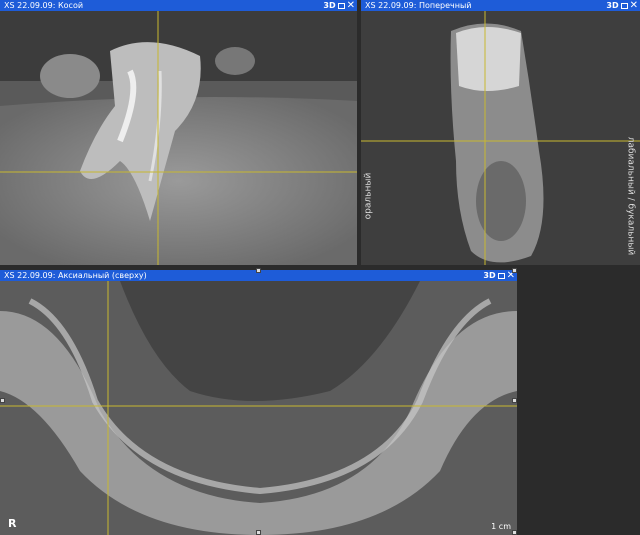  Describe the element at coordinates (501, 526) in the screenshot. I see `scale-bar-label: 1 cm` at that location.